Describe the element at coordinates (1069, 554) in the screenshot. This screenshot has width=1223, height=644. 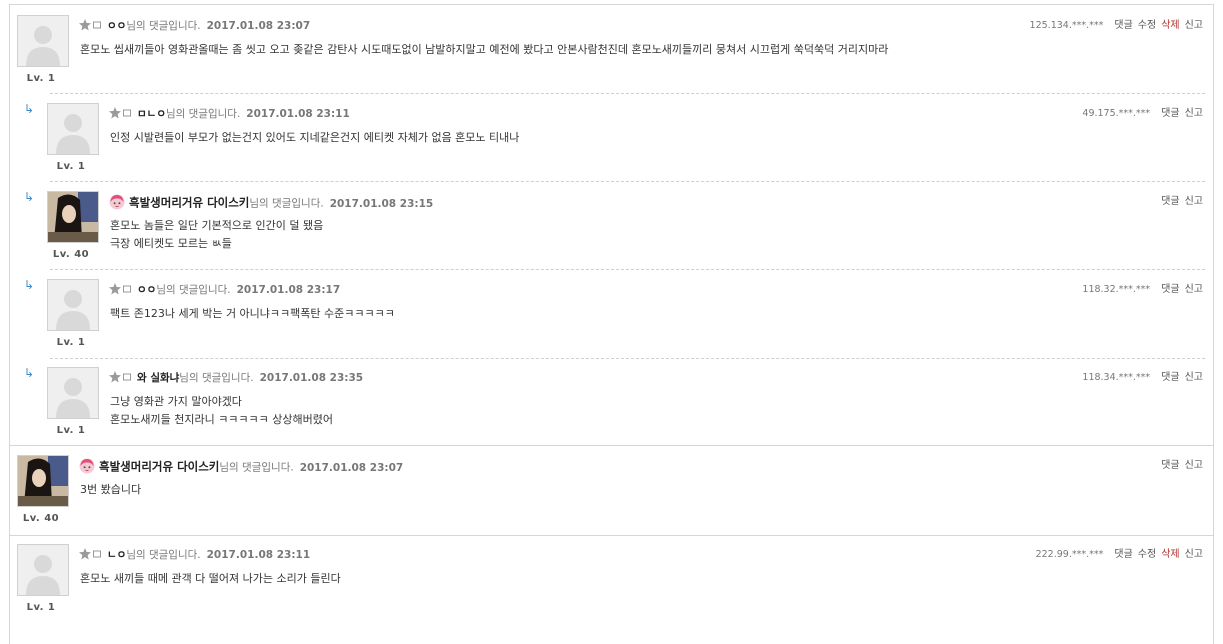
I see `author-ip: 222.99.***.***` at that location.